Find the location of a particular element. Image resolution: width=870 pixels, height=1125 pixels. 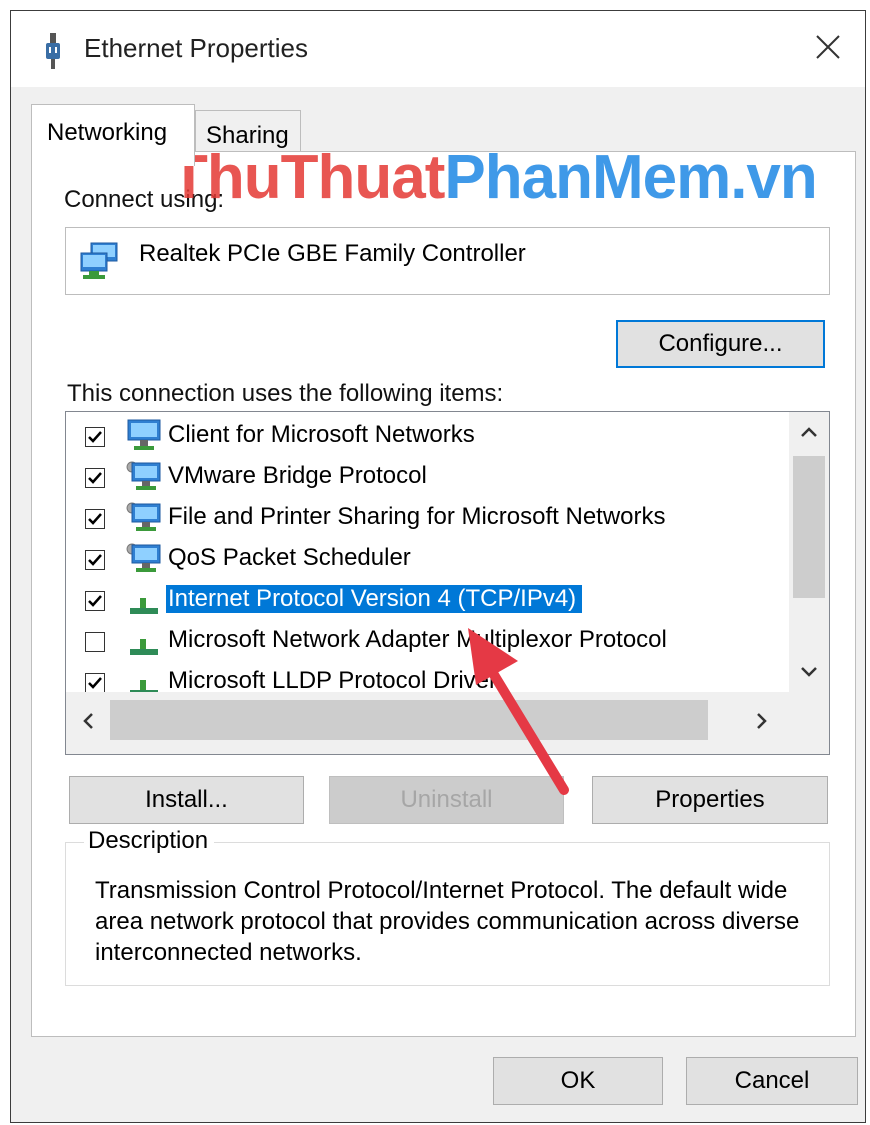

chevron-left-icon is located at coordinates (88, 723).